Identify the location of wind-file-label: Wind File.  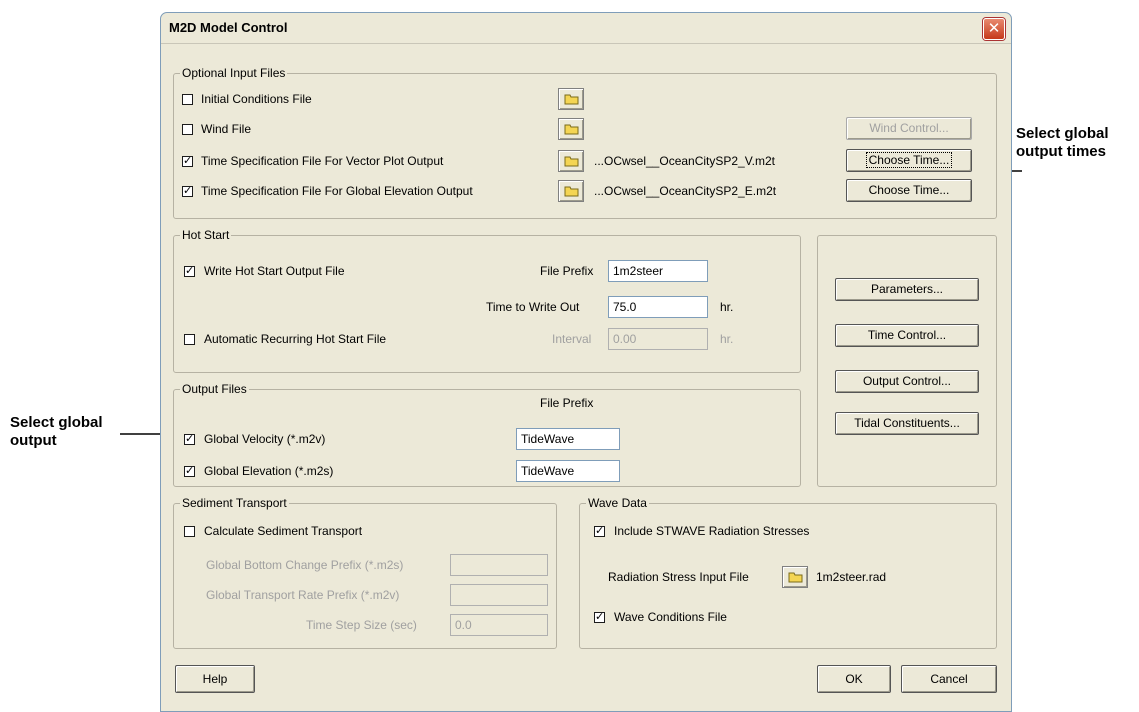
(226, 129).